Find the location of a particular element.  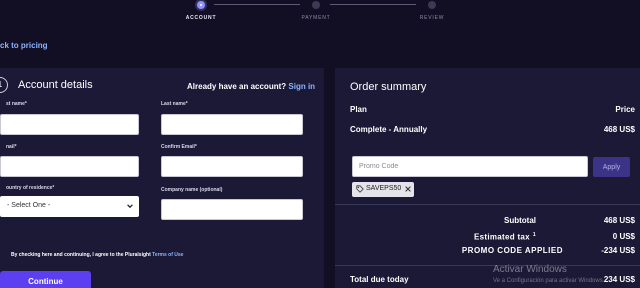

applied-promo-chip: SAVEPS50 is located at coordinates (383, 189).